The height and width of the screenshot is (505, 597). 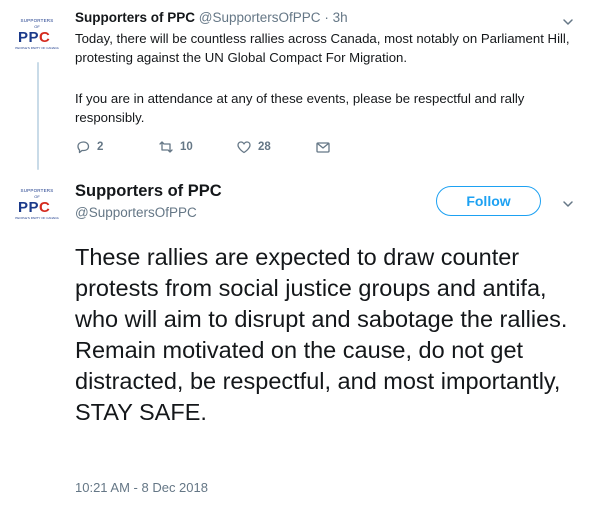 I want to click on like-count: 28, so click(x=264, y=147).